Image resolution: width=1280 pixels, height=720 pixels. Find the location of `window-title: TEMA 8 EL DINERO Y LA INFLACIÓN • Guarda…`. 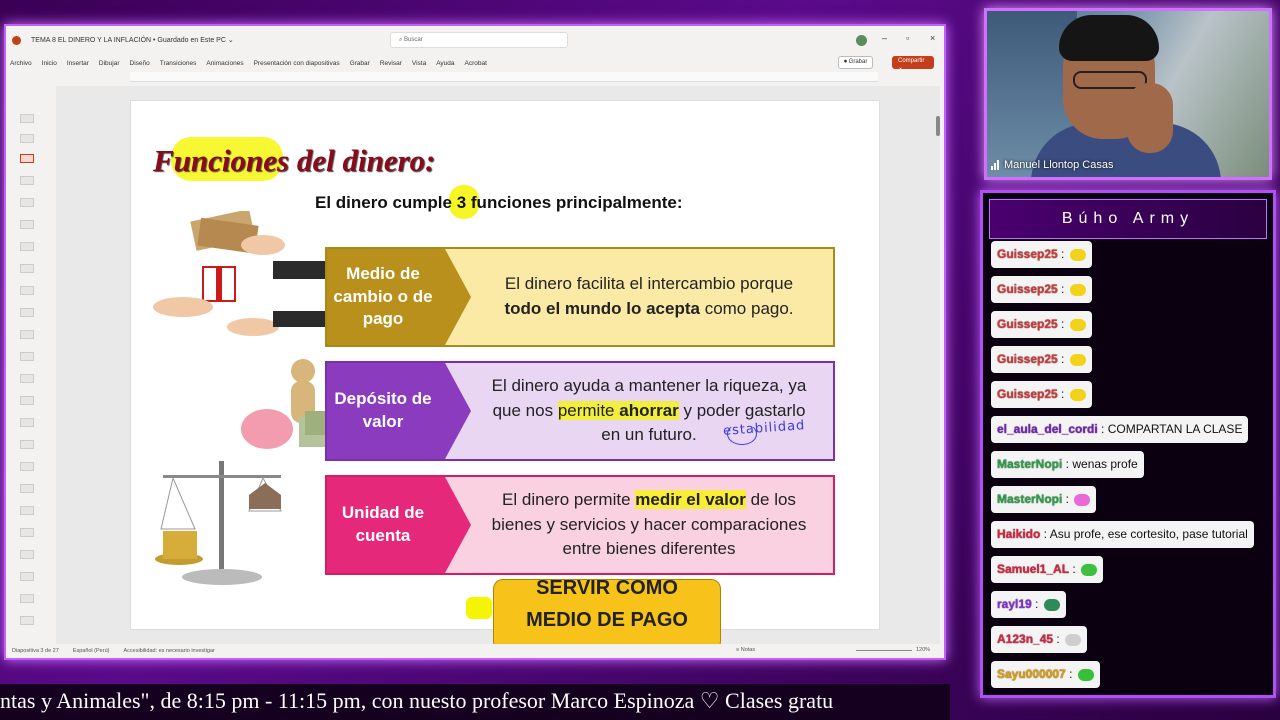

window-title: TEMA 8 EL DINERO Y LA INFLACIÓN • Guarda… is located at coordinates (132, 40).